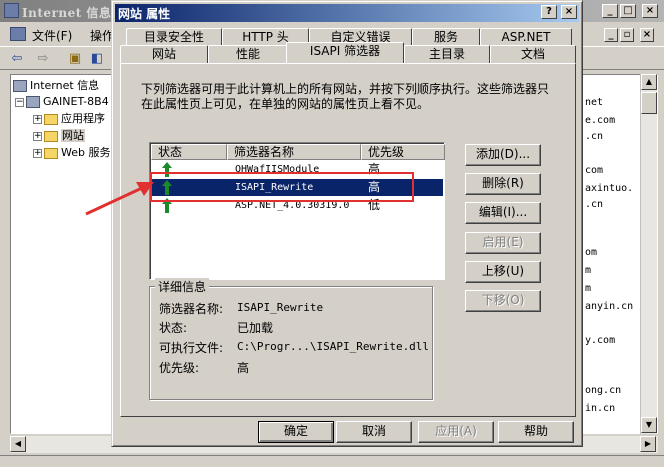  I want to click on detail-status-label: 状态:, so click(173, 328).